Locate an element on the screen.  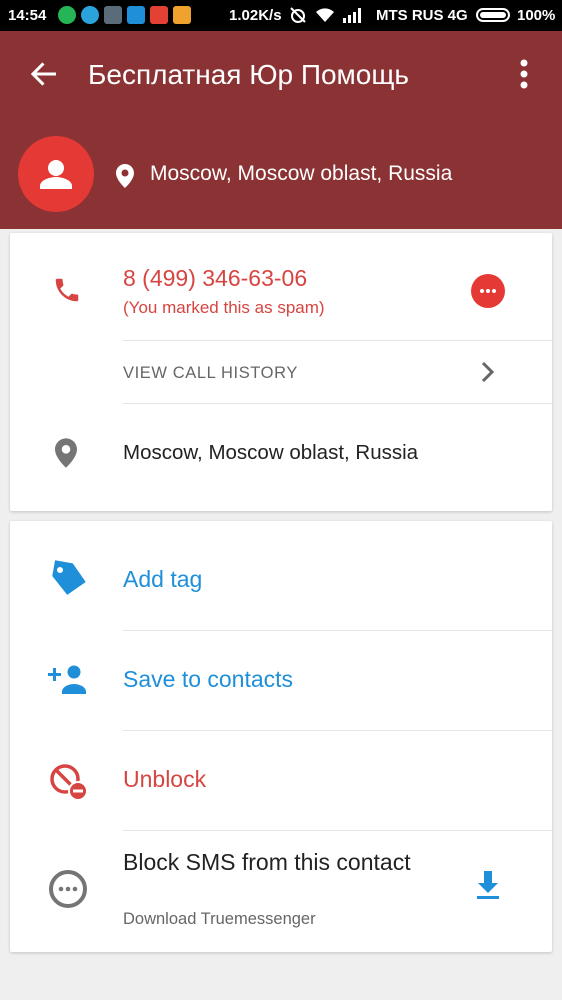
unblock-row: Unblock is located at coordinates (281, 781).